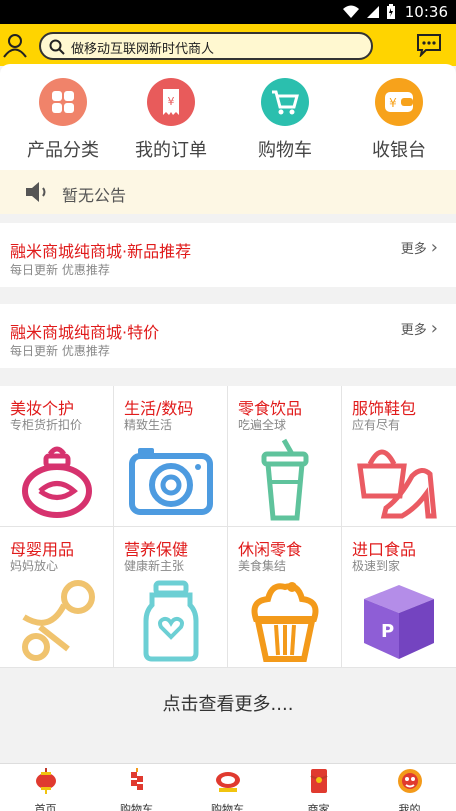 The image size is (456, 811). I want to click on category-leisure-snacks: 休闲零食 美食集结, so click(285, 597).